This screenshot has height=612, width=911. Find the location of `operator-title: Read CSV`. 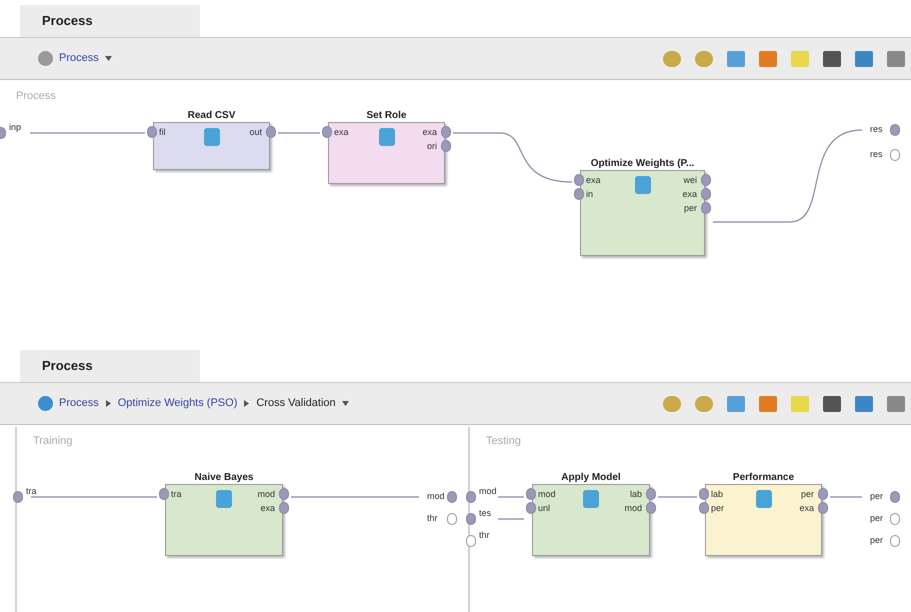

operator-title: Read CSV is located at coordinates (211, 116).